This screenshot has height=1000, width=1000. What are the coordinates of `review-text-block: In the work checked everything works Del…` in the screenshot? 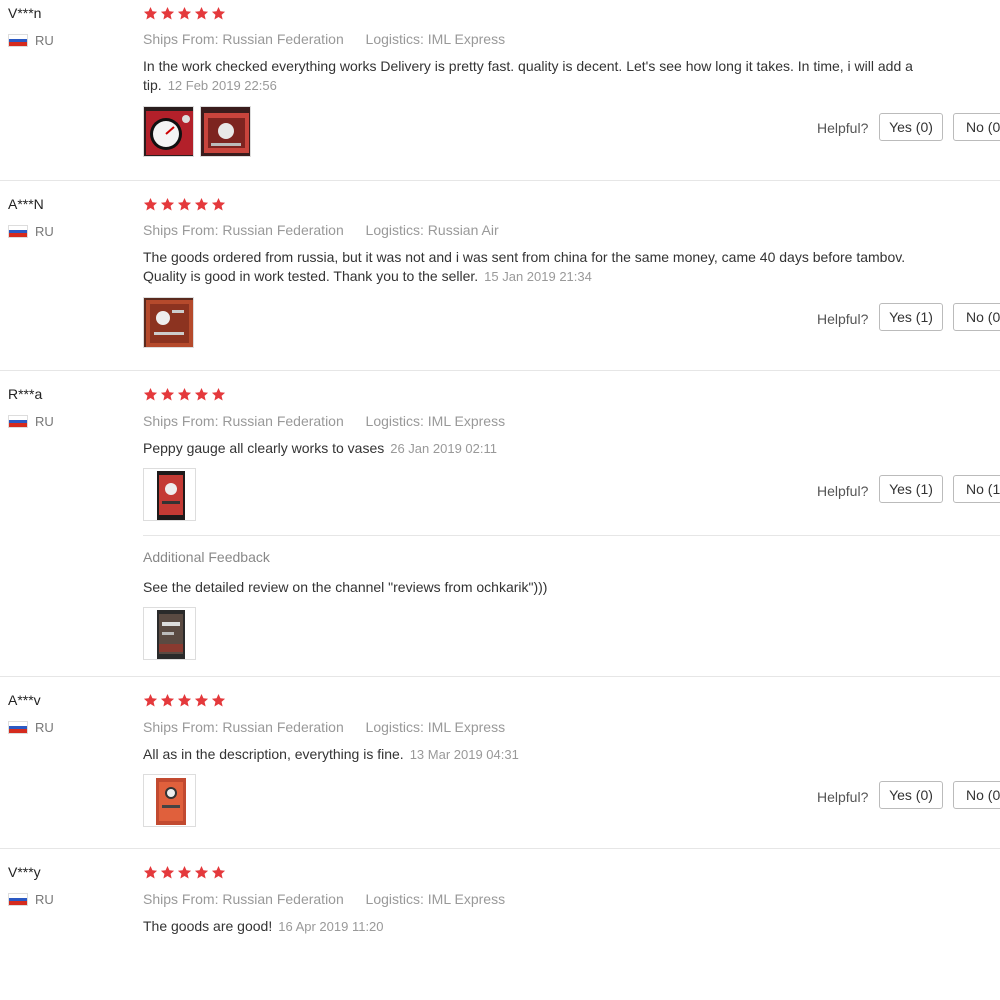 It's located at (528, 76).